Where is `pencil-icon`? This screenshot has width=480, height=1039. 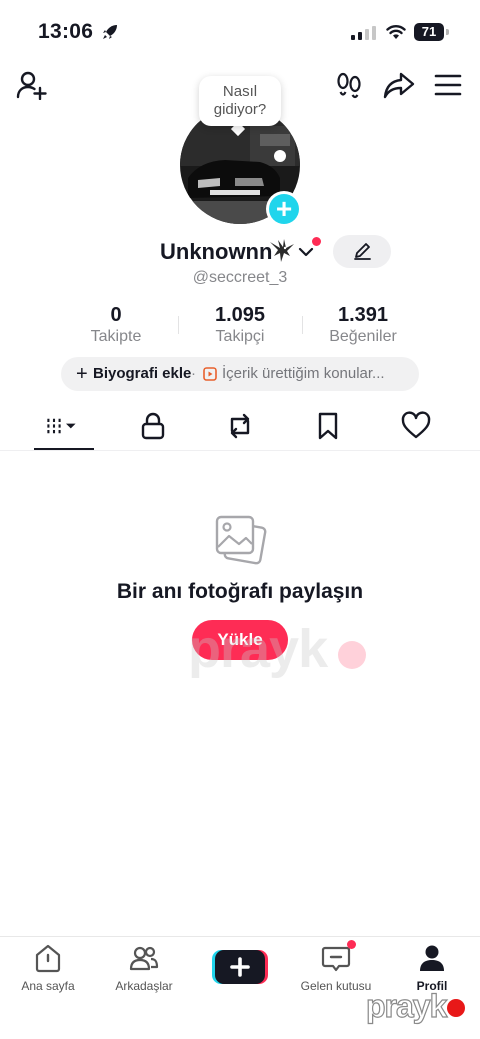
pencil-icon is located at coordinates (362, 251).